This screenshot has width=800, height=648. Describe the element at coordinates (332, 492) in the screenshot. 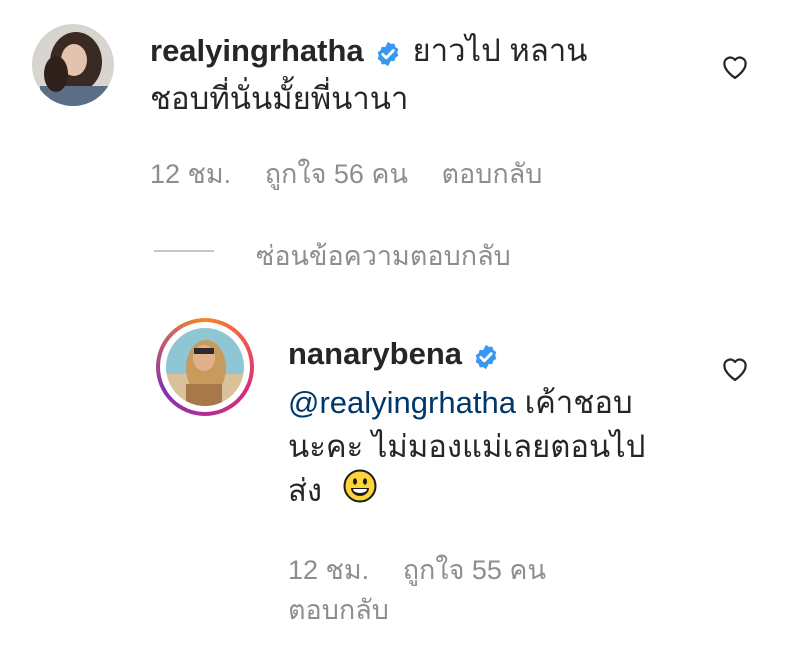

I see `reply-text-line-3: ส่ง` at that location.